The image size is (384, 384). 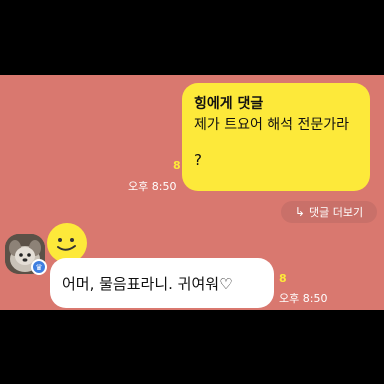 What do you see at coordinates (336, 212) in the screenshot?
I see `more-replies-label: 댓글 더보기` at bounding box center [336, 212].